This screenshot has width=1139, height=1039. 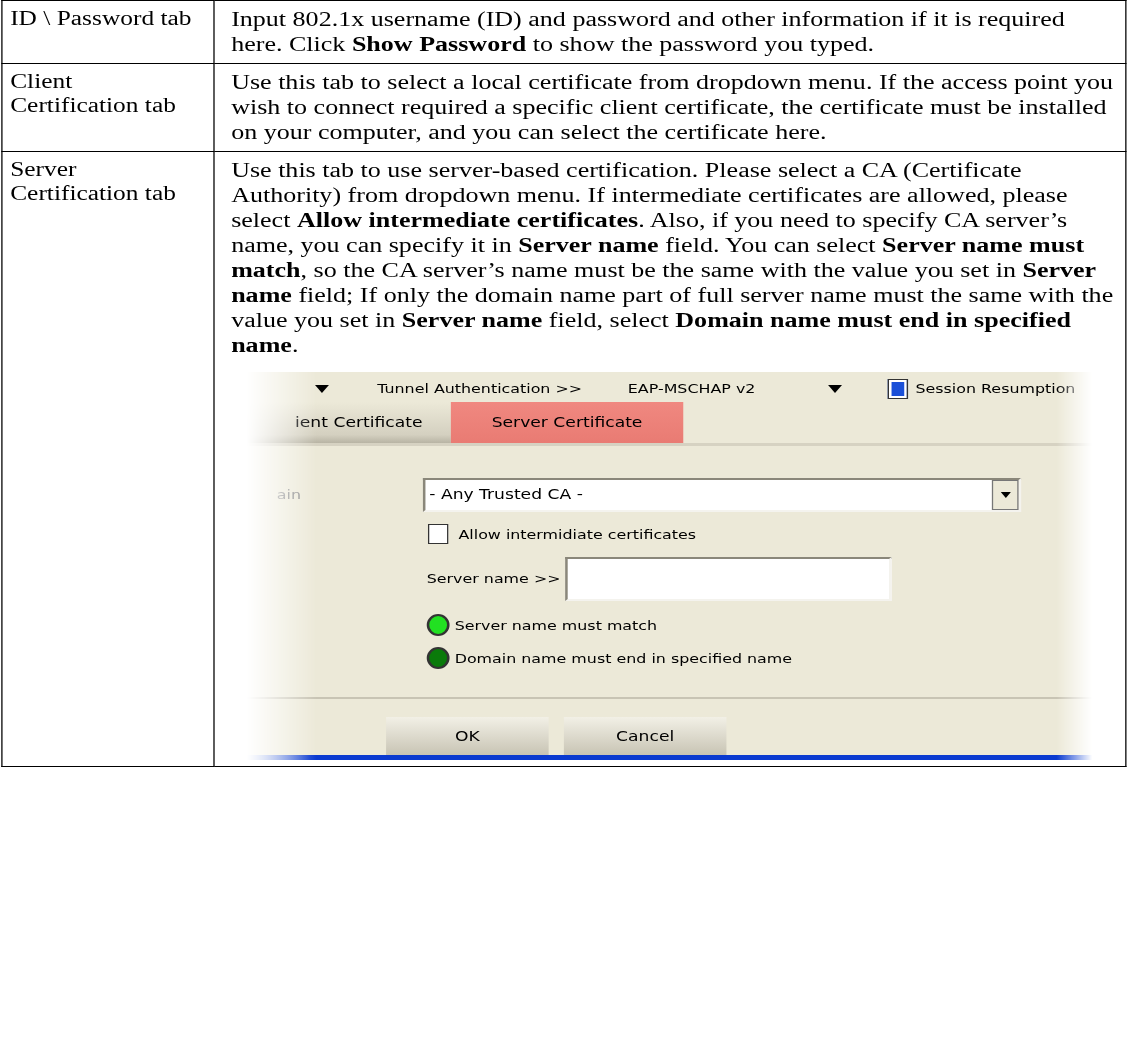 I want to click on term-text: ID \ Password tab, so click(x=101, y=18).